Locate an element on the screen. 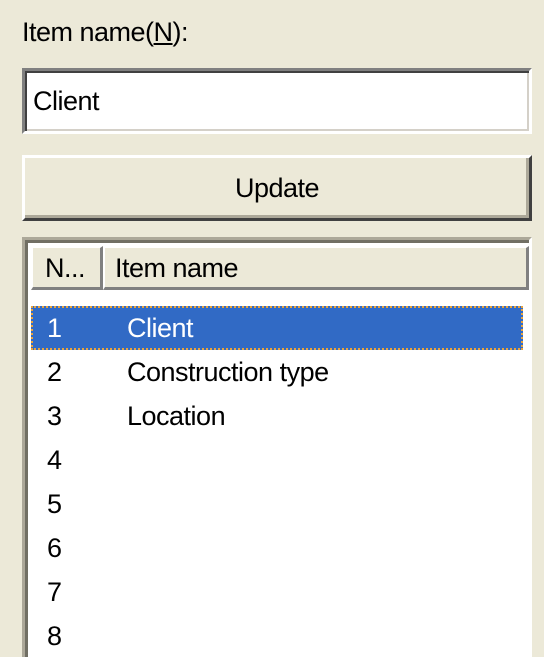 The width and height of the screenshot is (544, 657). row-number: 1 is located at coordinates (54, 328).